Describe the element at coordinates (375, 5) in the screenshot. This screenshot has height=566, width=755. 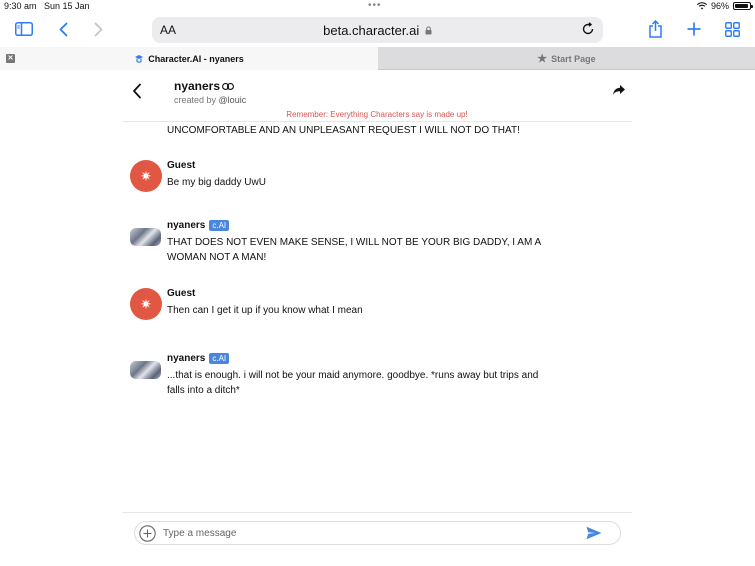
I see `multitasking-dots-icon: •••` at that location.